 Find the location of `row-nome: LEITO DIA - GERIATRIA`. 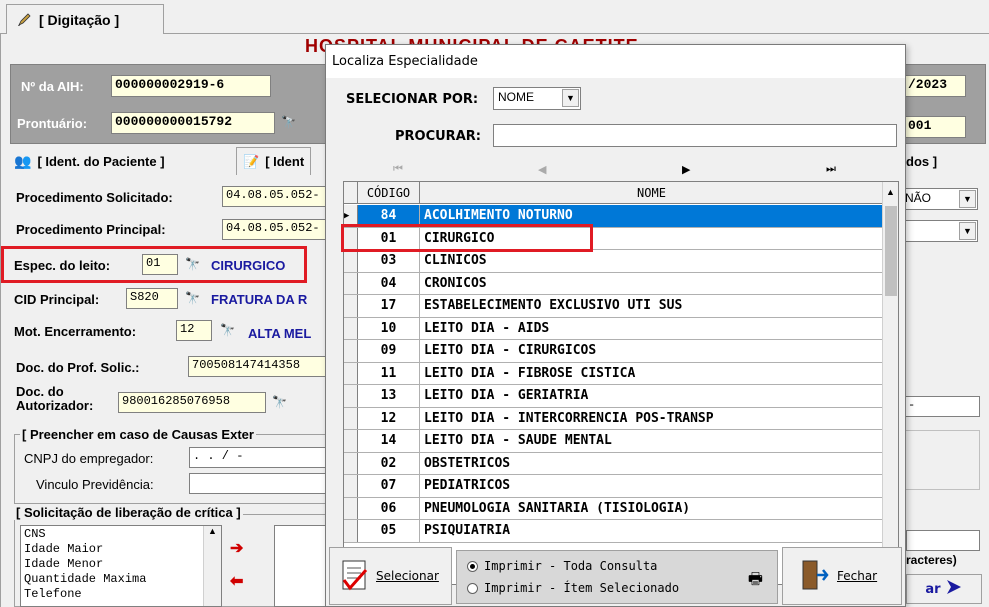

row-nome: LEITO DIA - GERIATRIA is located at coordinates (651, 396).